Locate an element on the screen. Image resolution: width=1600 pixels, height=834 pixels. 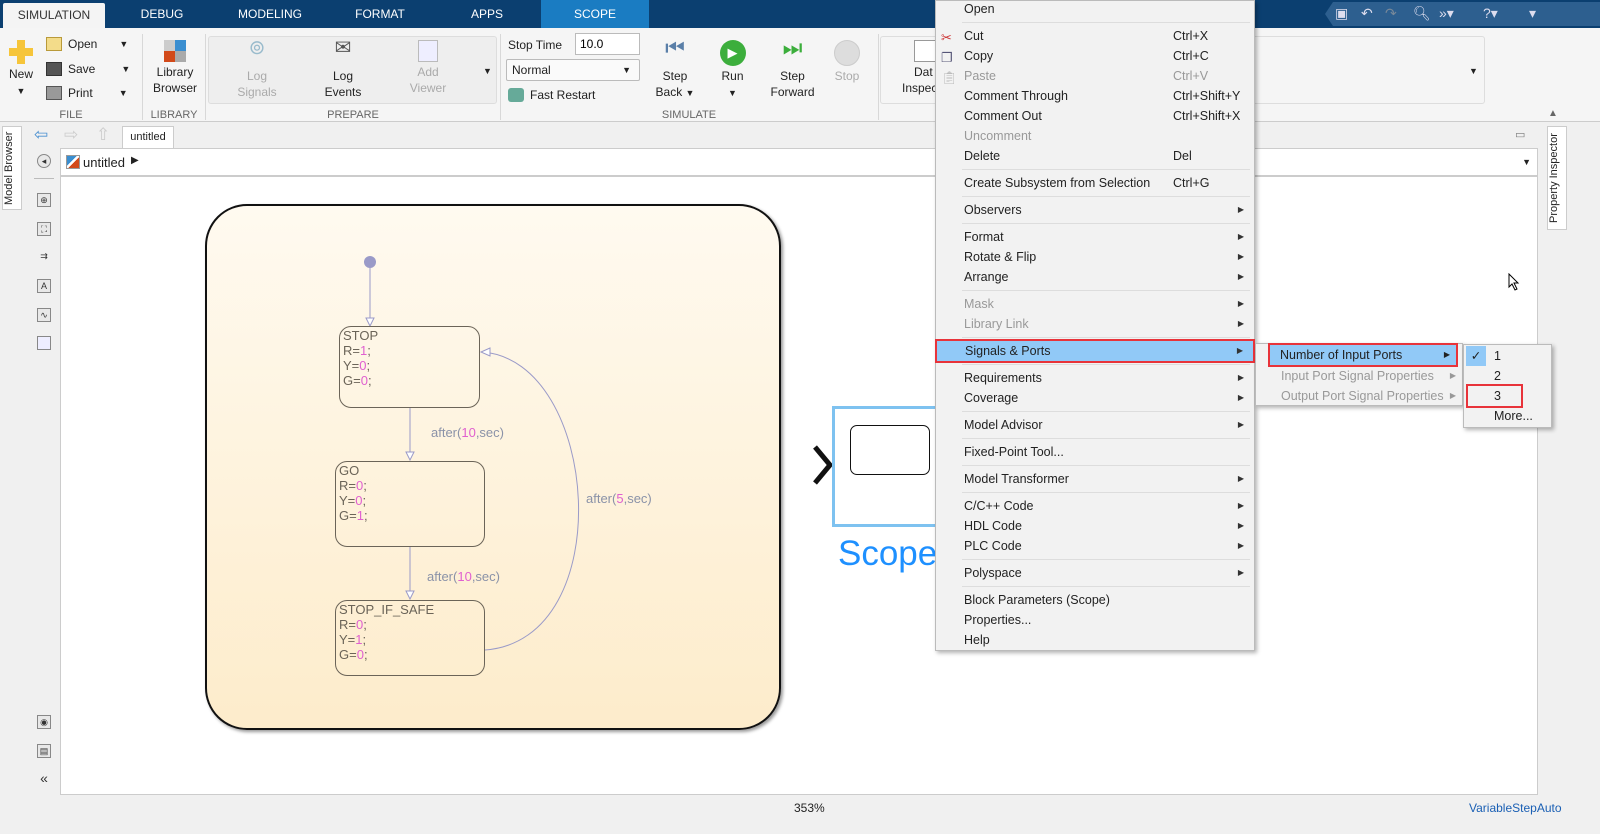
menu-item-copy: ❐ Copy Ctrl+C is located at coordinates (1095, 56).